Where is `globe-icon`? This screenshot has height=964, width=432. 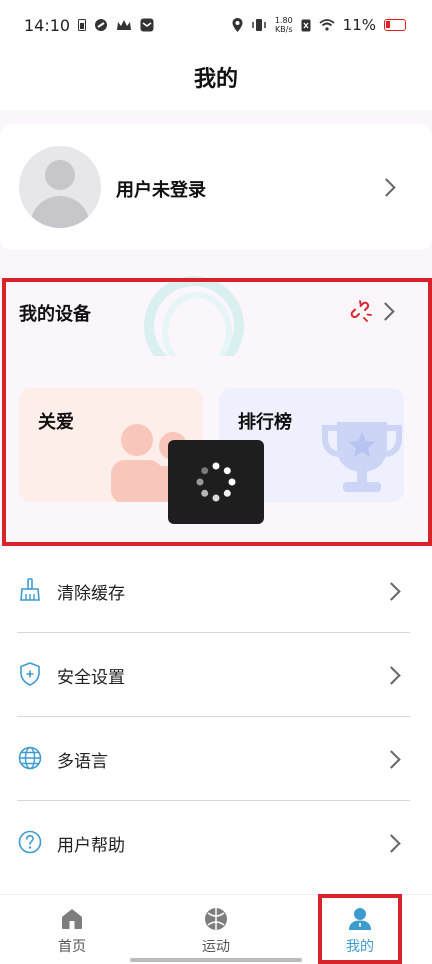 globe-icon is located at coordinates (30, 758).